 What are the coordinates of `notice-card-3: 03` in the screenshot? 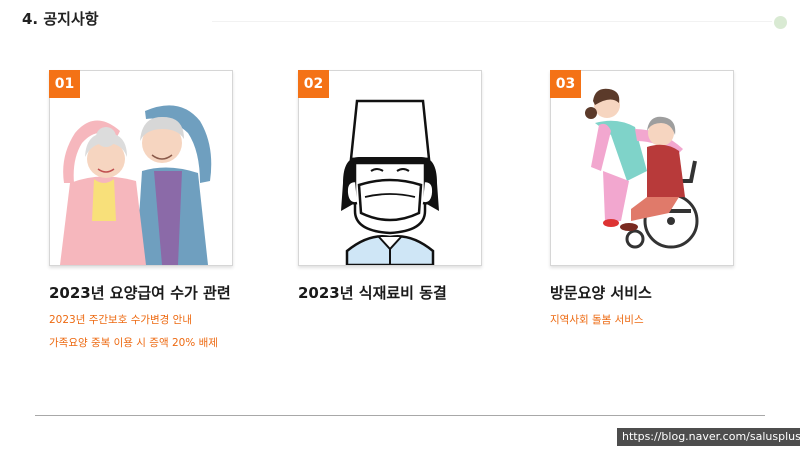 It's located at (642, 168).